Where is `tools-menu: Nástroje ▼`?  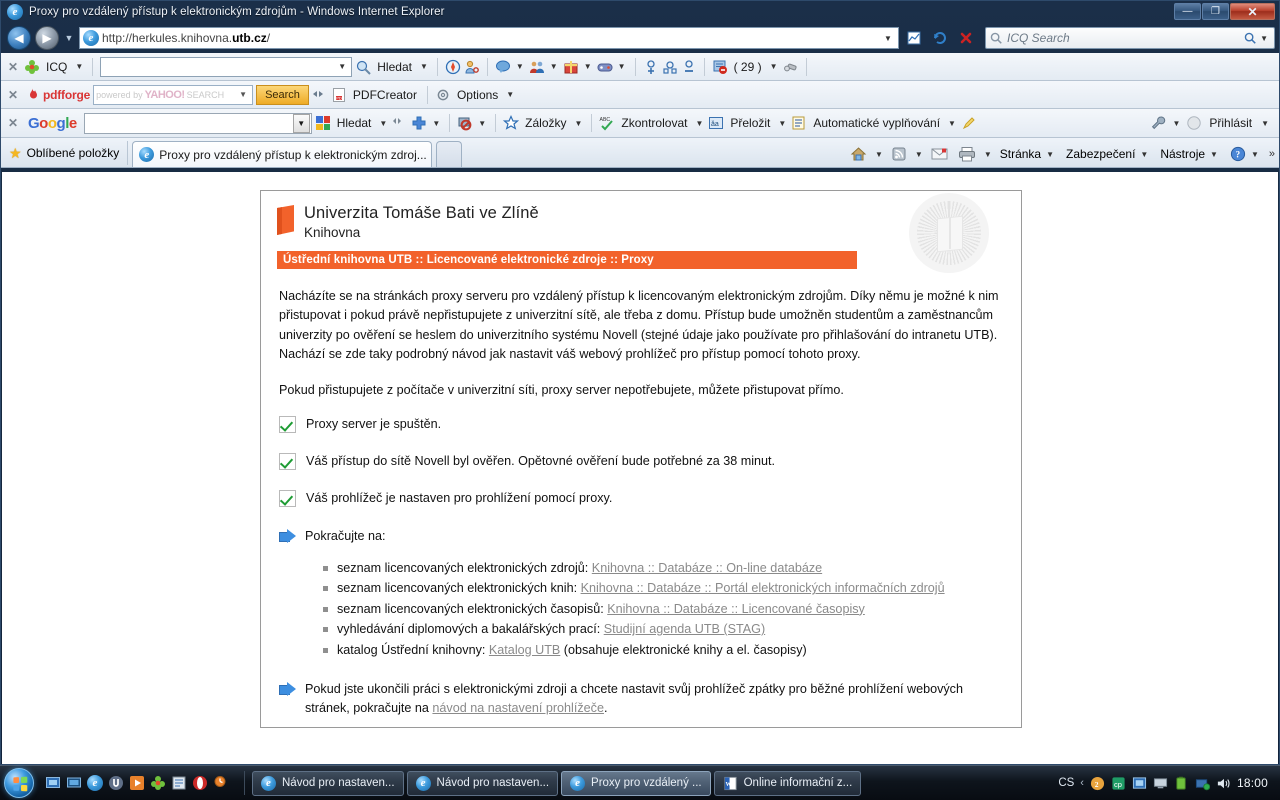
tools-menu: Nástroje ▼ is located at coordinates (1190, 154).